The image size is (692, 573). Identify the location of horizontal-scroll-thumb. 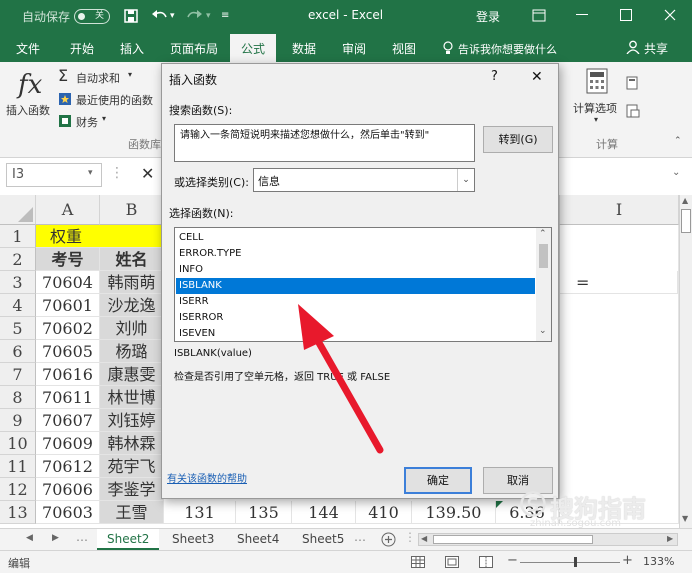
(513, 539).